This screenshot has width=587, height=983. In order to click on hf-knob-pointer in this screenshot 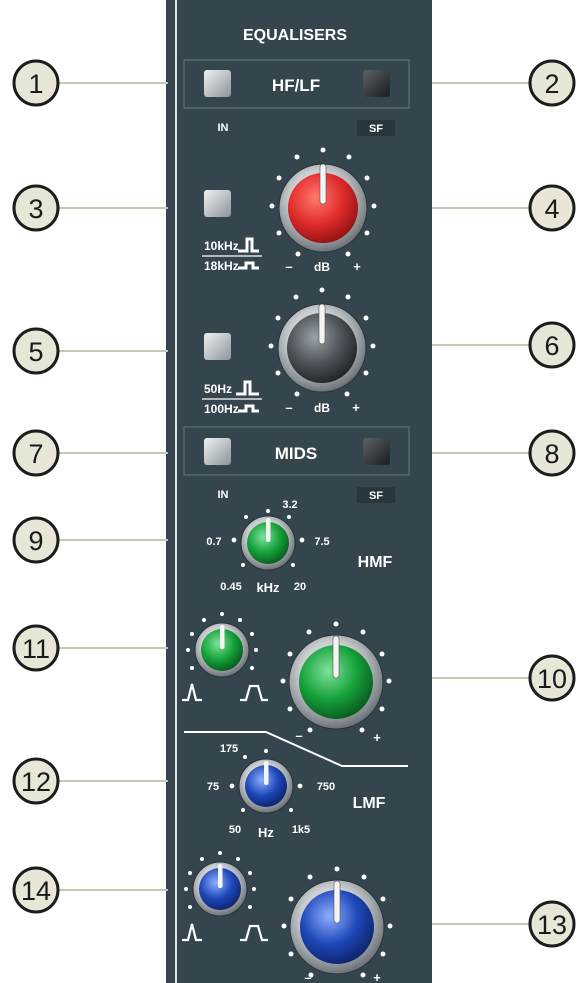, I will do `click(323, 184)`.